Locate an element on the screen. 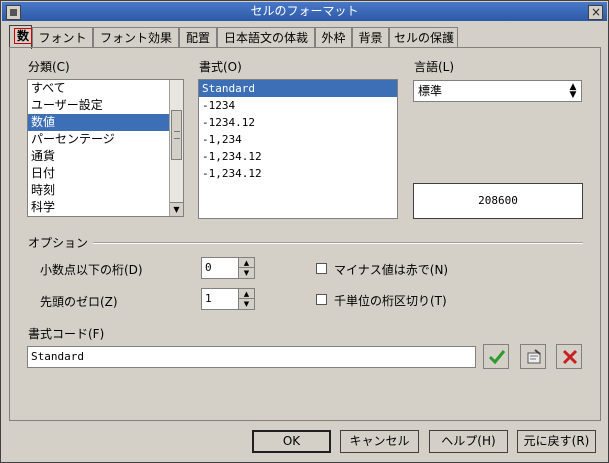 This screenshot has height=463, width=609. negative-red-checkbox is located at coordinates (321, 268).